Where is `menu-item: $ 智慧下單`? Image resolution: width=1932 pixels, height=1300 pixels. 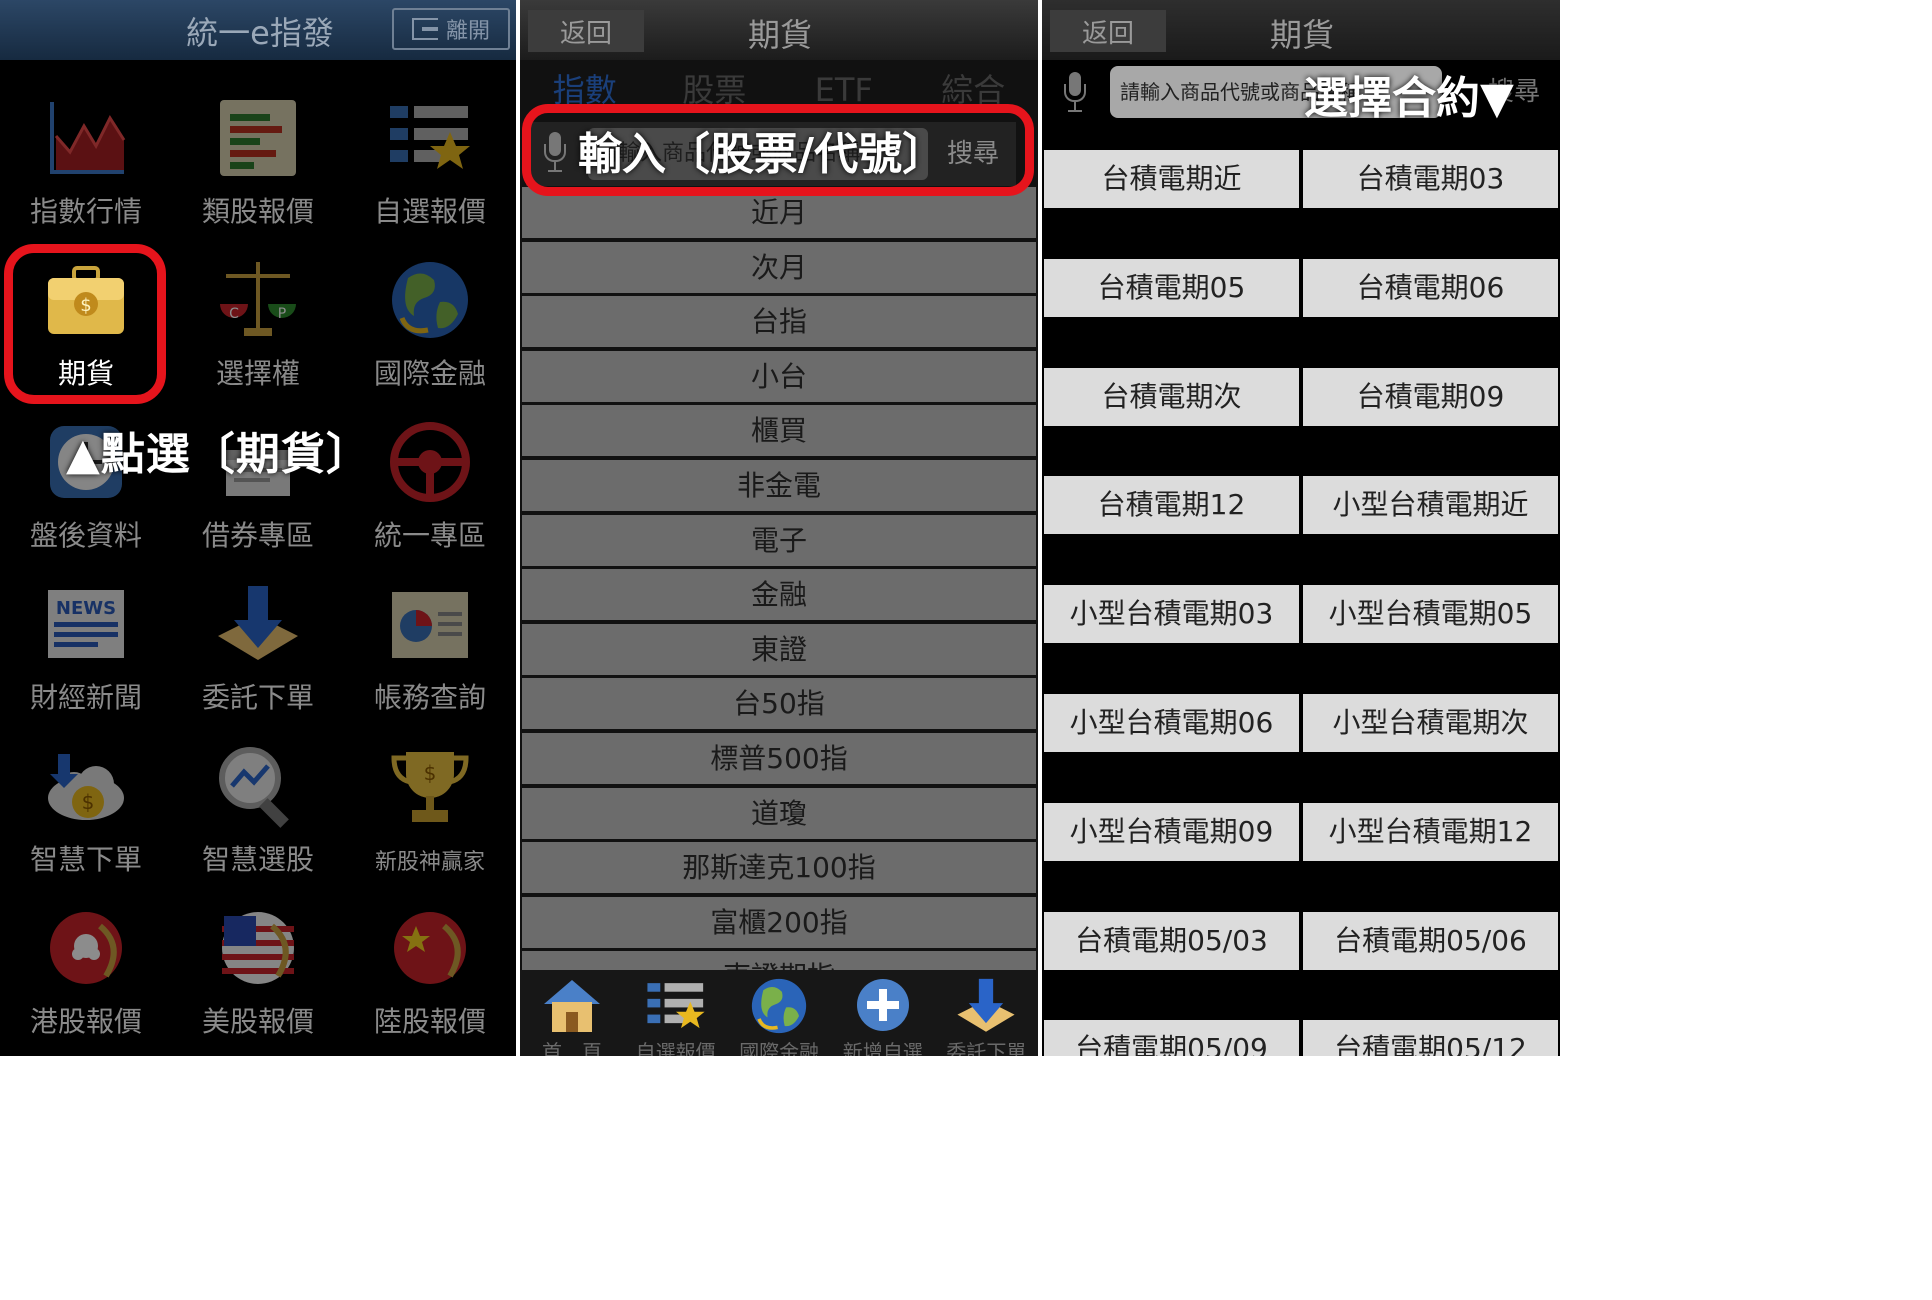
menu-item: $ 智慧下單 is located at coordinates (86, 815).